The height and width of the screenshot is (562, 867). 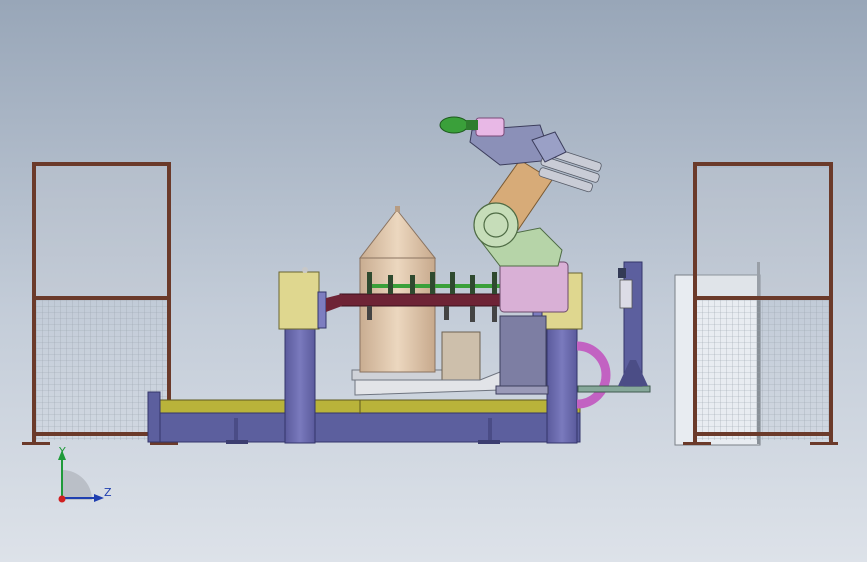 I want to click on y-axis-label: Y, so click(x=62, y=451).